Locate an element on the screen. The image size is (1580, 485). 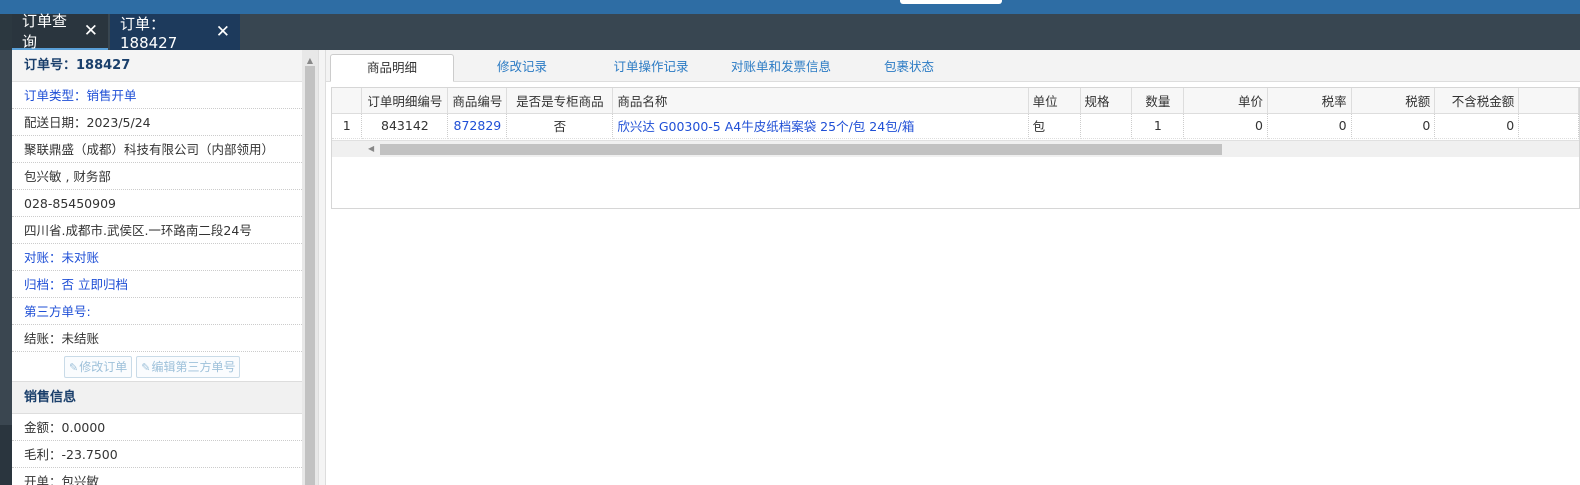
order-type-row: 订单类型：销售开单 is located at coordinates (157, 95).